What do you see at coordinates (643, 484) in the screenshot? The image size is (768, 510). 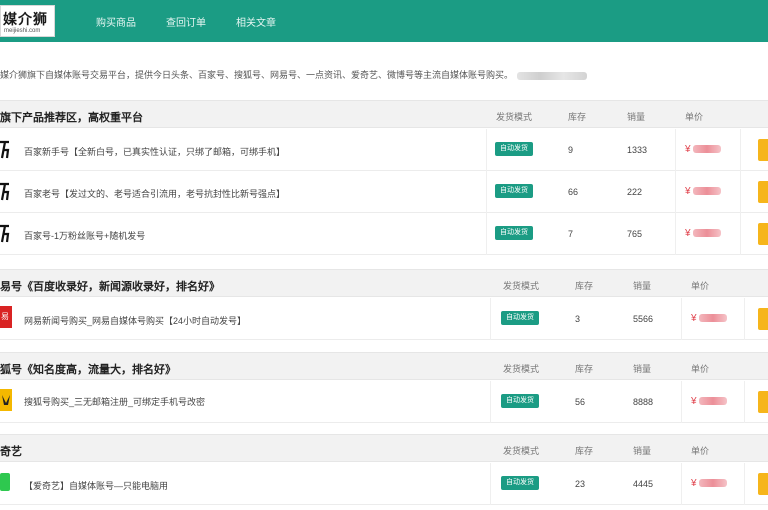 I see `sales-value: 4445` at bounding box center [643, 484].